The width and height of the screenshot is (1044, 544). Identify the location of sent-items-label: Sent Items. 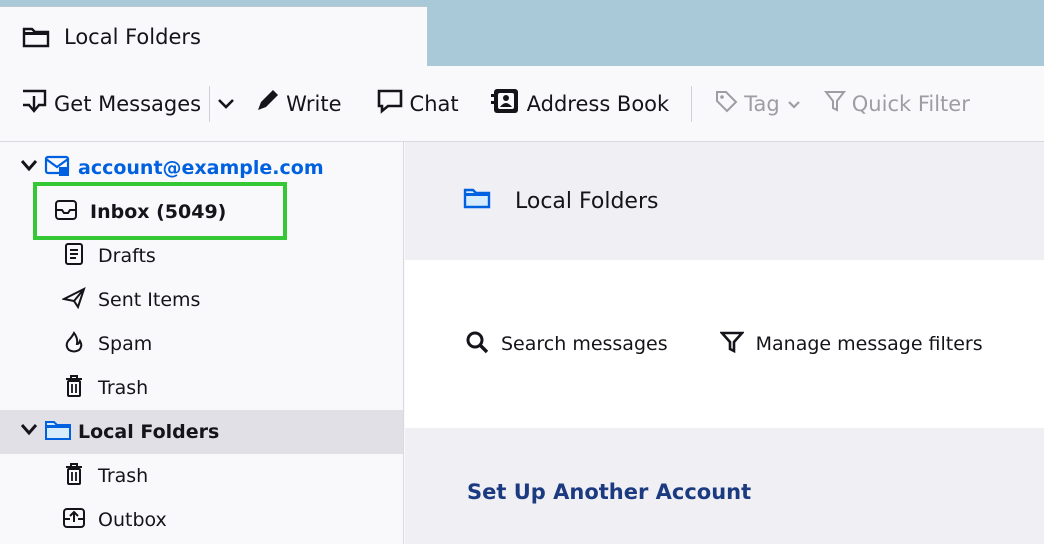
(149, 300).